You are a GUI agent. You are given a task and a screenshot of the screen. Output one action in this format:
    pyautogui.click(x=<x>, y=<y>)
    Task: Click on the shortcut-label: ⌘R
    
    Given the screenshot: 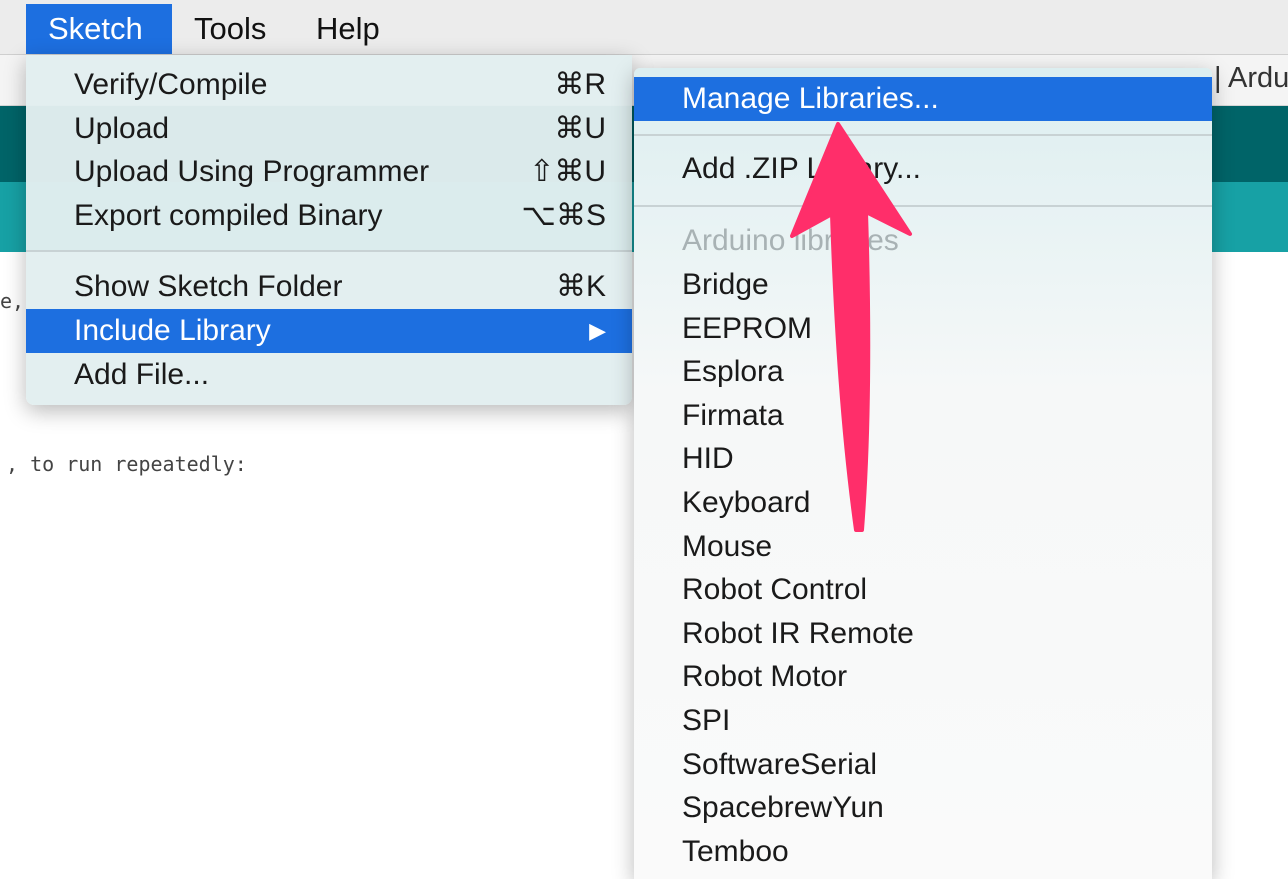 What is the action you would take?
    pyautogui.click(x=580, y=84)
    